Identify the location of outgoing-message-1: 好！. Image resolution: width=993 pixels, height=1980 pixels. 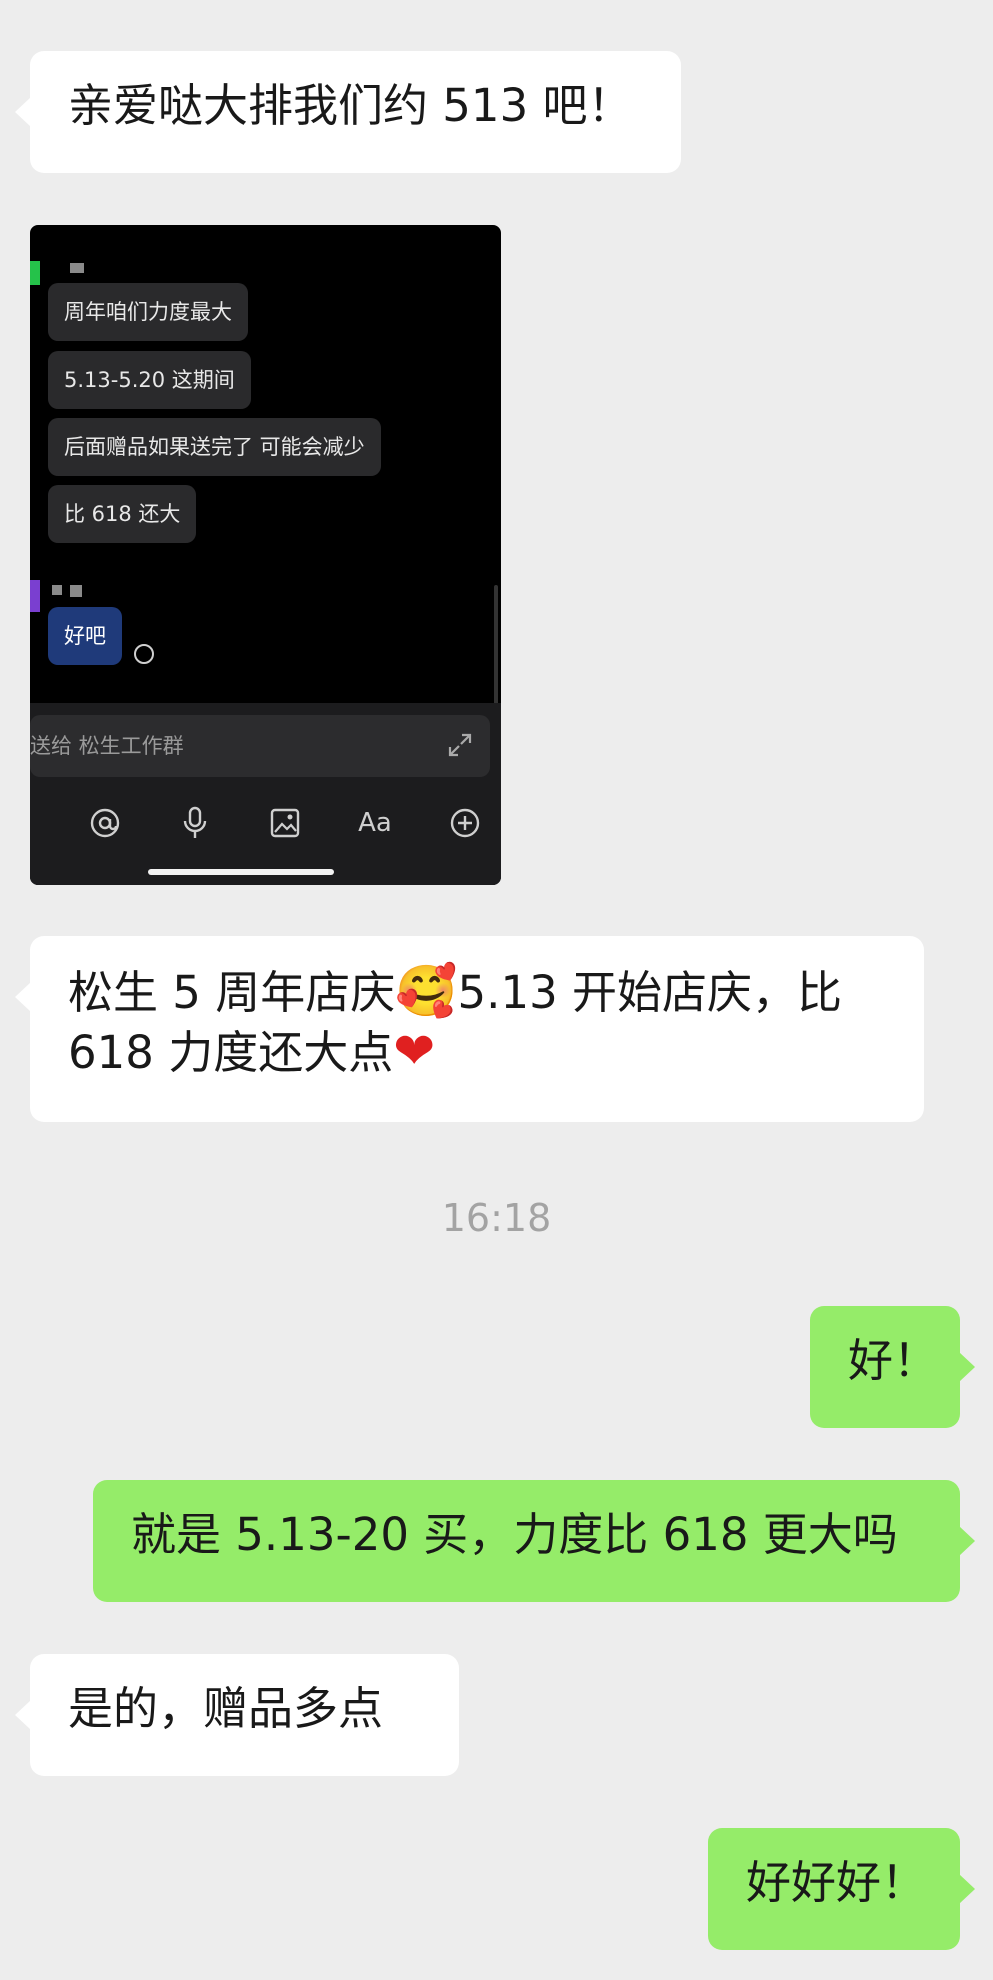
(892, 1367).